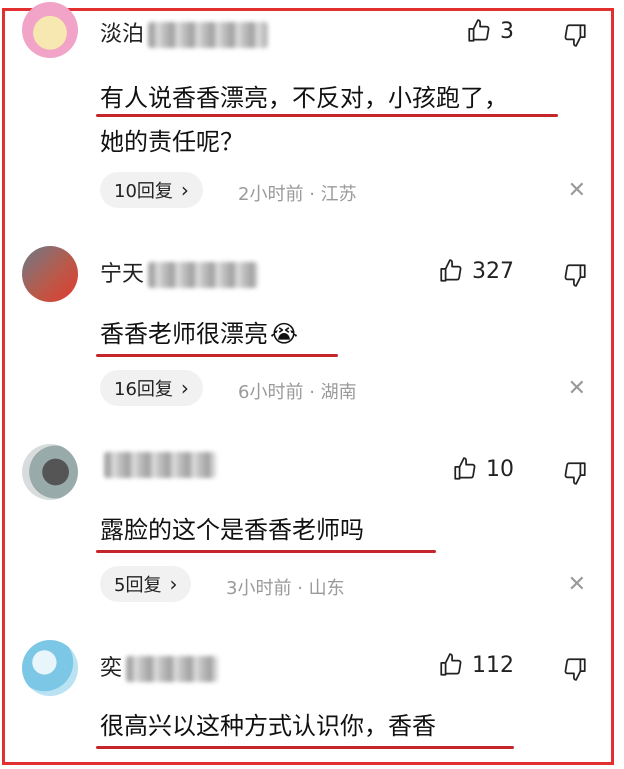 This screenshot has width=624, height=769. What do you see at coordinates (143, 191) in the screenshot?
I see `replies-label: 10回复` at bounding box center [143, 191].